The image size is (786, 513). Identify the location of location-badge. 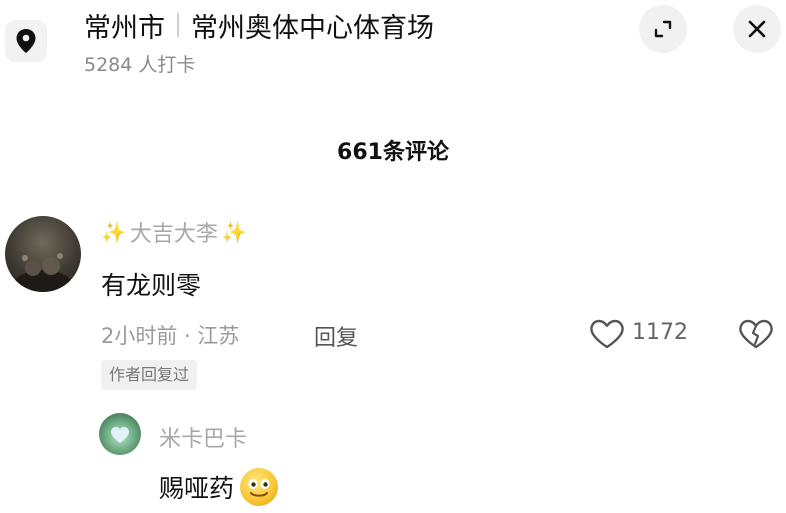
(26, 41).